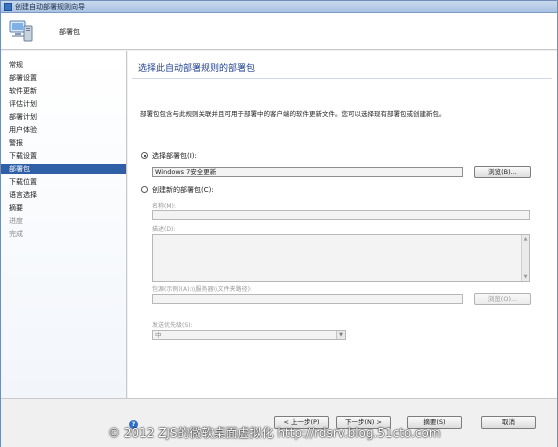 The image size is (558, 447). I want to click on cancel-button: 取消, so click(508, 422).